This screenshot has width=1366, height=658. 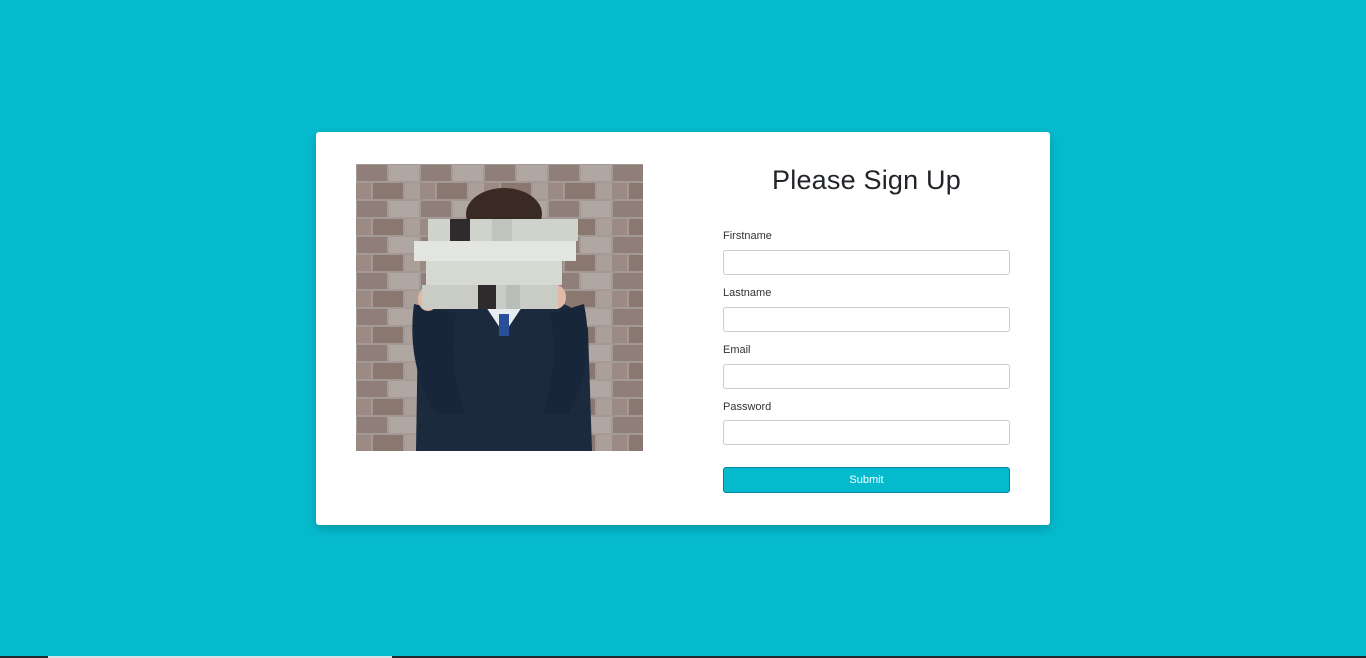 I want to click on lastname-input, so click(x=866, y=319).